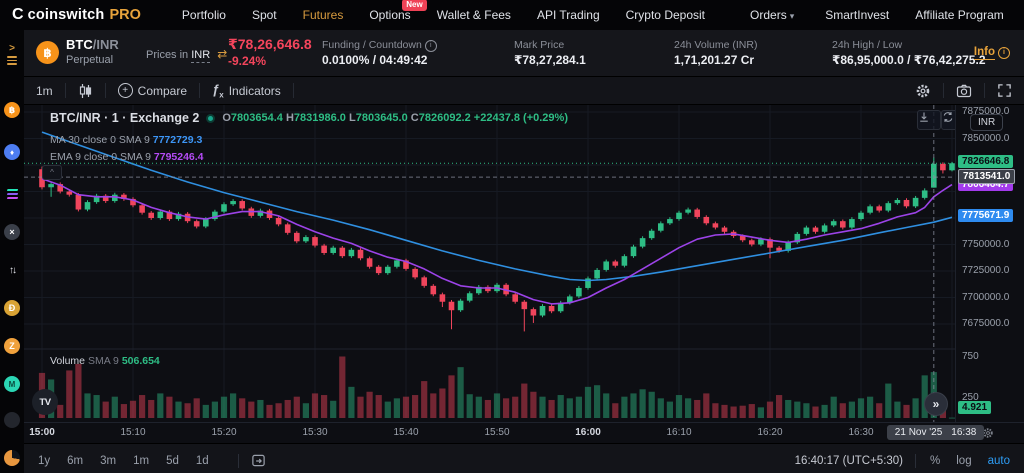 Image resolution: width=1024 pixels, height=473 pixels. I want to click on nav-item-smartinvest: SmartInvest, so click(857, 15).